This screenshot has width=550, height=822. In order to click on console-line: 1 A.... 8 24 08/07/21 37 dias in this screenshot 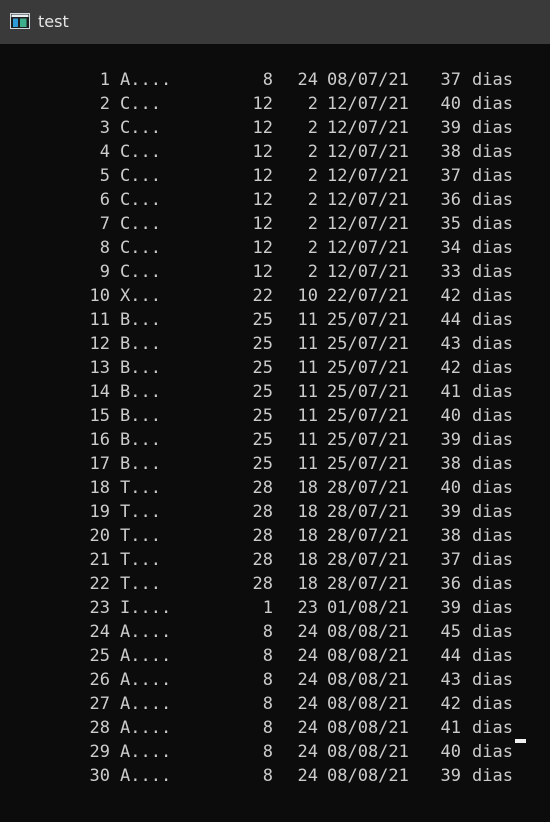, I will do `click(275, 80)`.